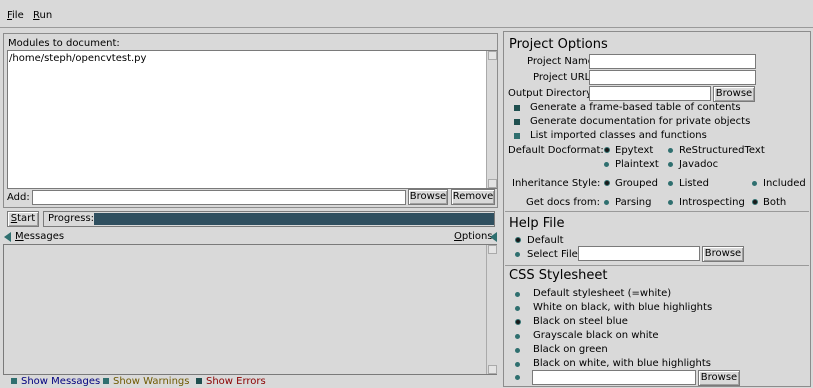 The height and width of the screenshot is (388, 813). What do you see at coordinates (580, 322) in the screenshot?
I see `css-option-label: Black on steel blue` at bounding box center [580, 322].